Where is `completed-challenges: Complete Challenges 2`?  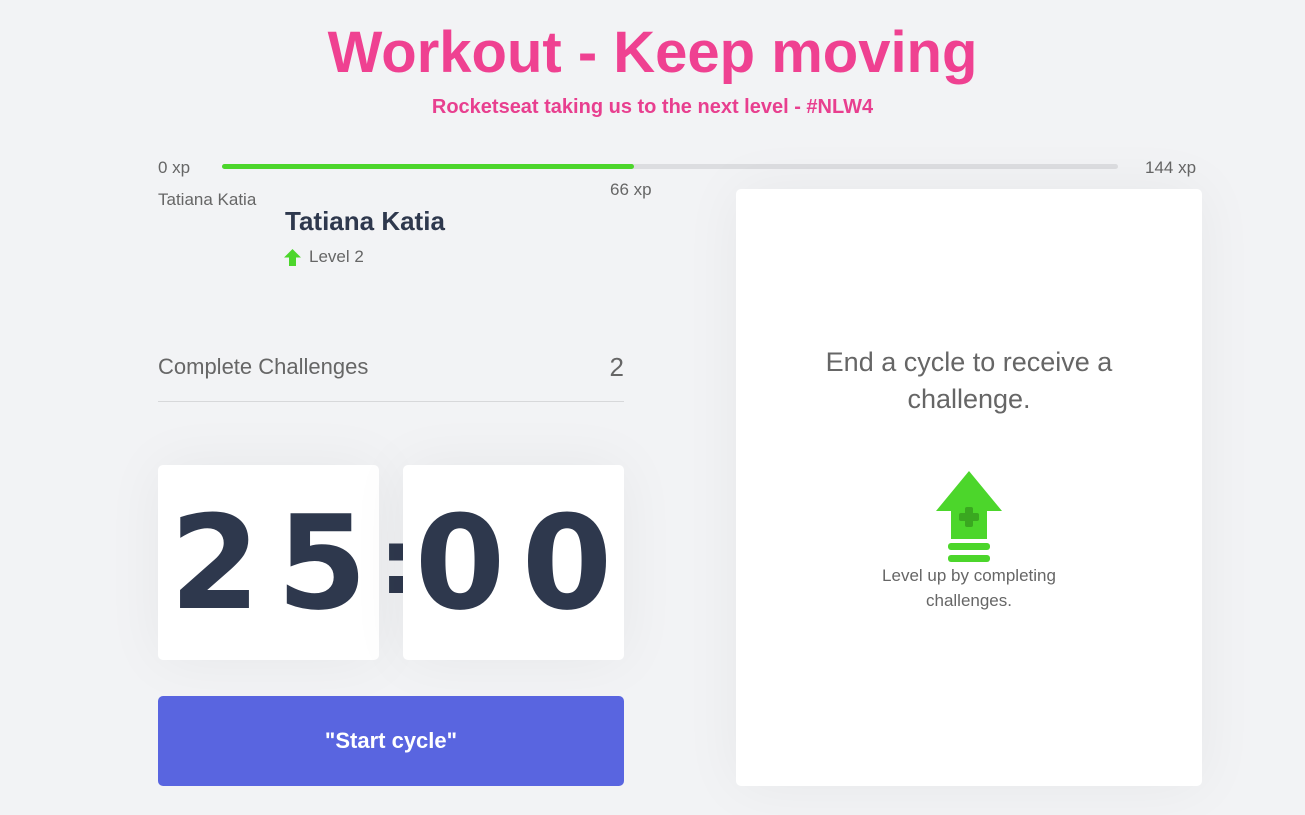 completed-challenges: Complete Challenges 2 is located at coordinates (391, 376).